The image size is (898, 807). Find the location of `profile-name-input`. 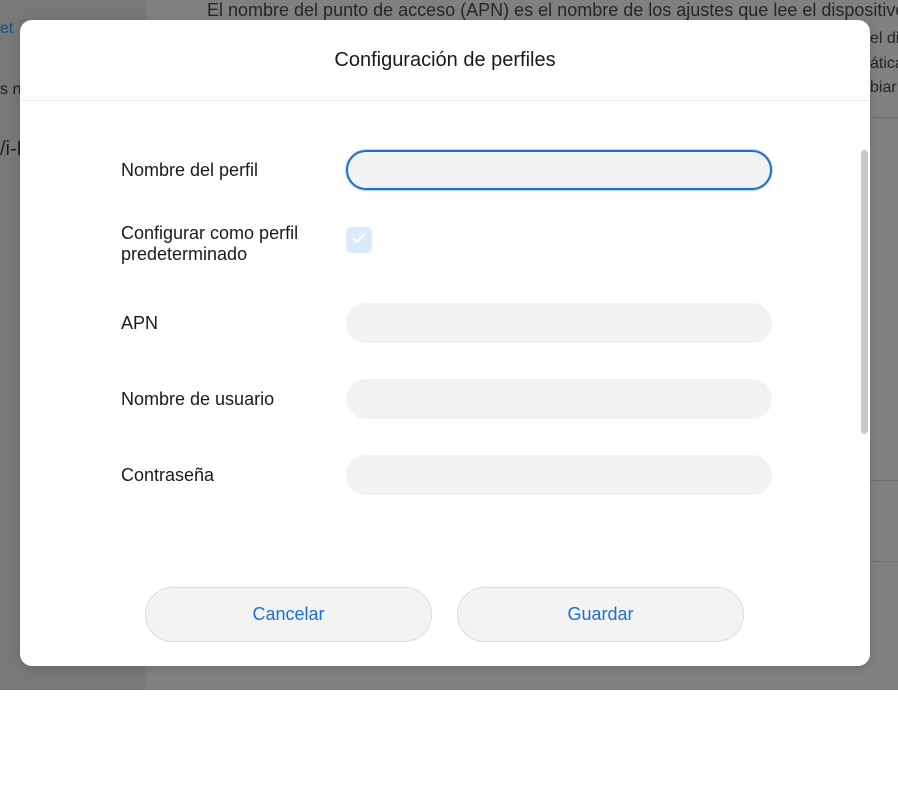

profile-name-input is located at coordinates (559, 170).